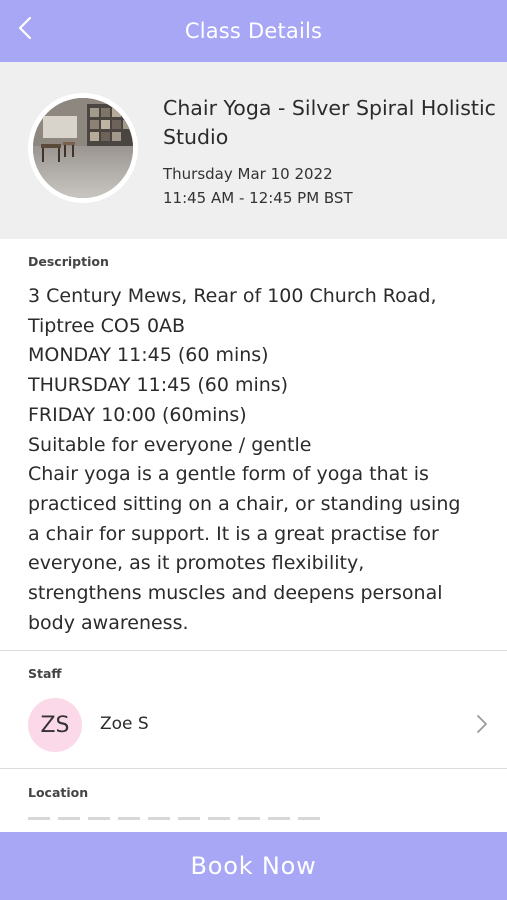 The height and width of the screenshot is (900, 507). Describe the element at coordinates (124, 724) in the screenshot. I see `staff-name: Zoe S` at that location.